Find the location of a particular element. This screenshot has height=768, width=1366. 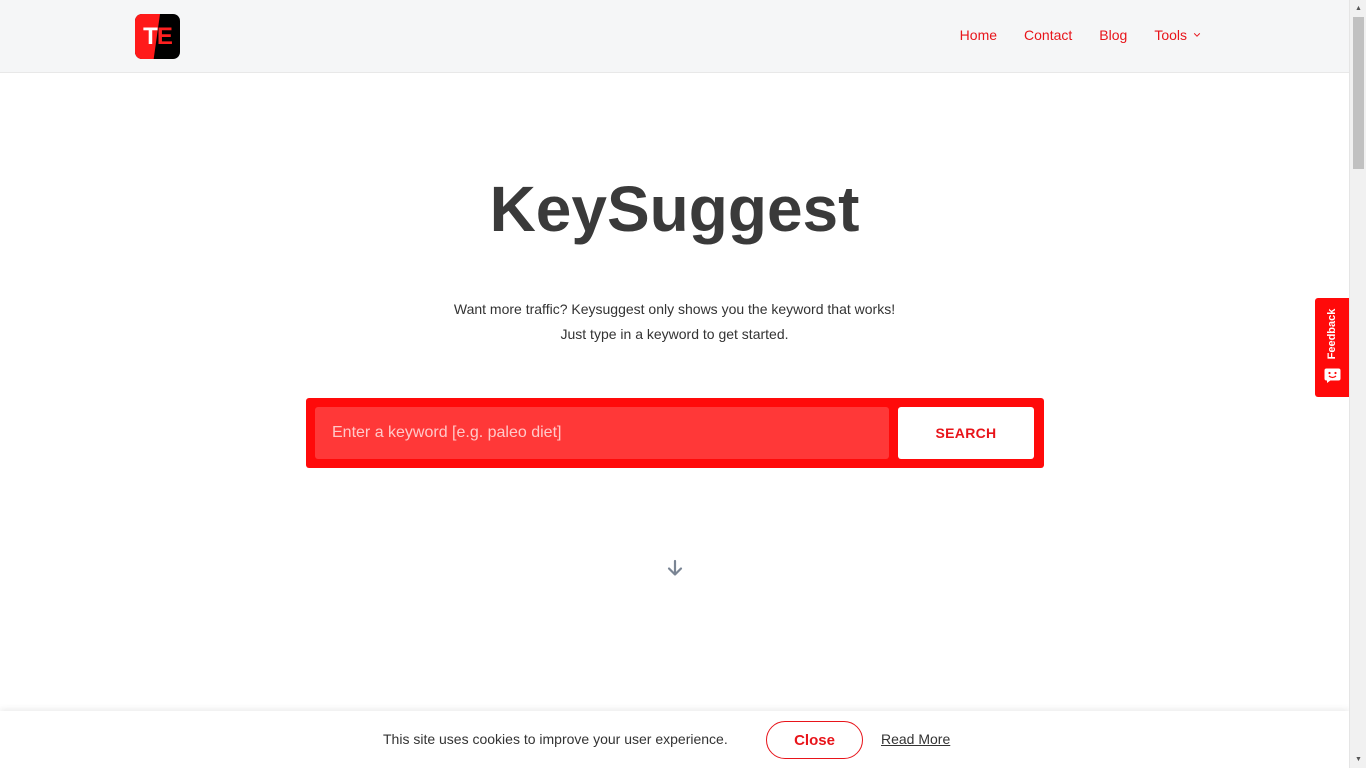

site-header: TE Home Contact Blog Tools is located at coordinates (674, 36).